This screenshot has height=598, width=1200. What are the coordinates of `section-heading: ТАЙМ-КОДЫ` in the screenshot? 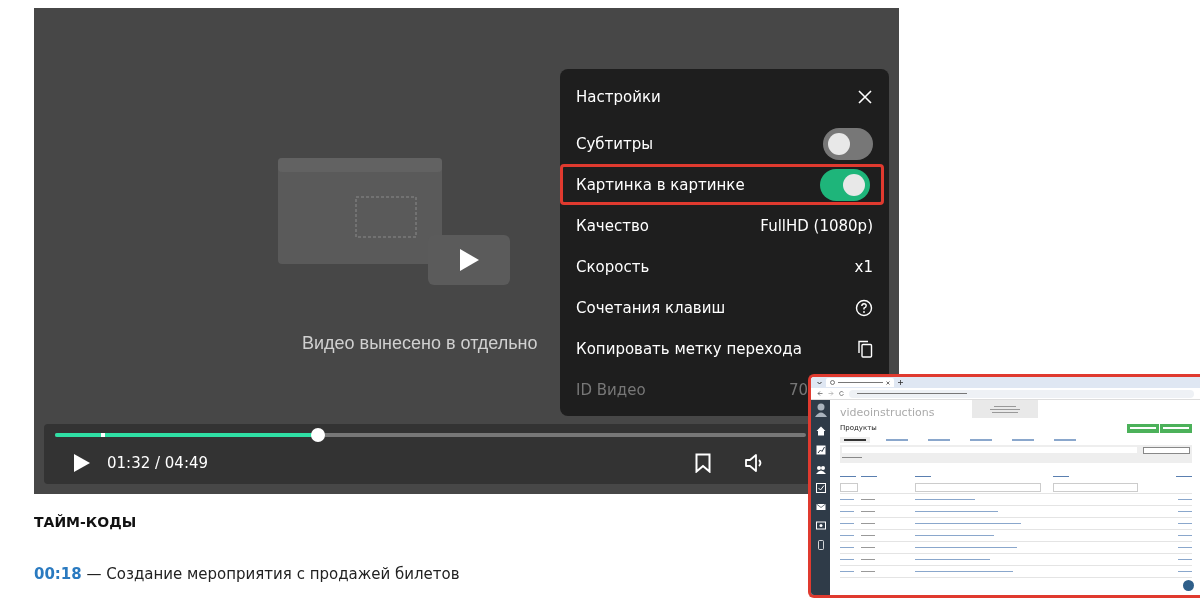 It's located at (85, 522).